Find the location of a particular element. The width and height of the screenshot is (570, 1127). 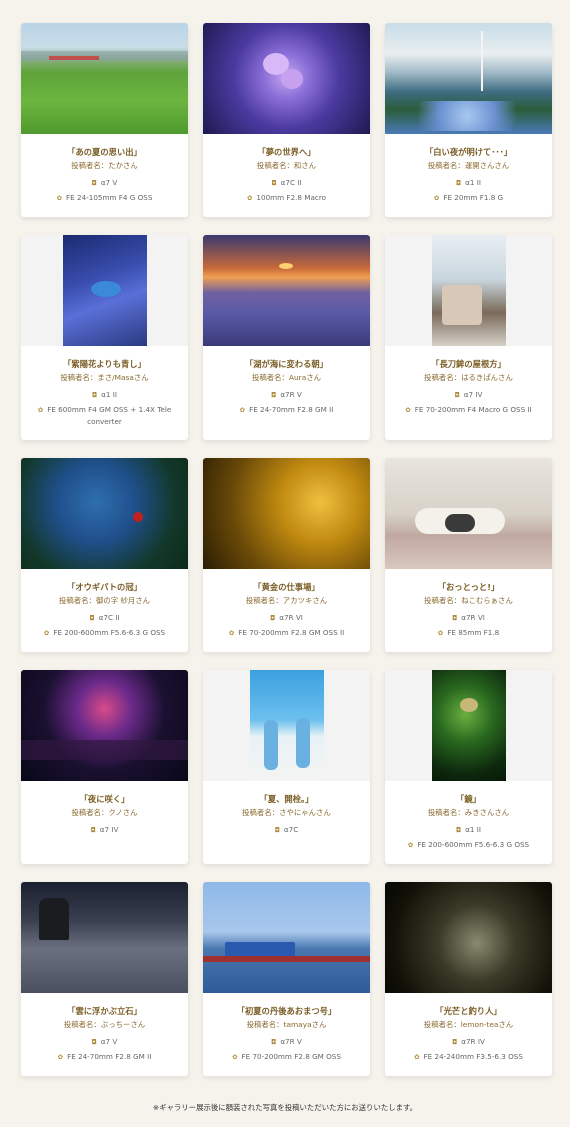

card-author: 投稿者名：lemon-teaさん is located at coordinates (468, 1024).